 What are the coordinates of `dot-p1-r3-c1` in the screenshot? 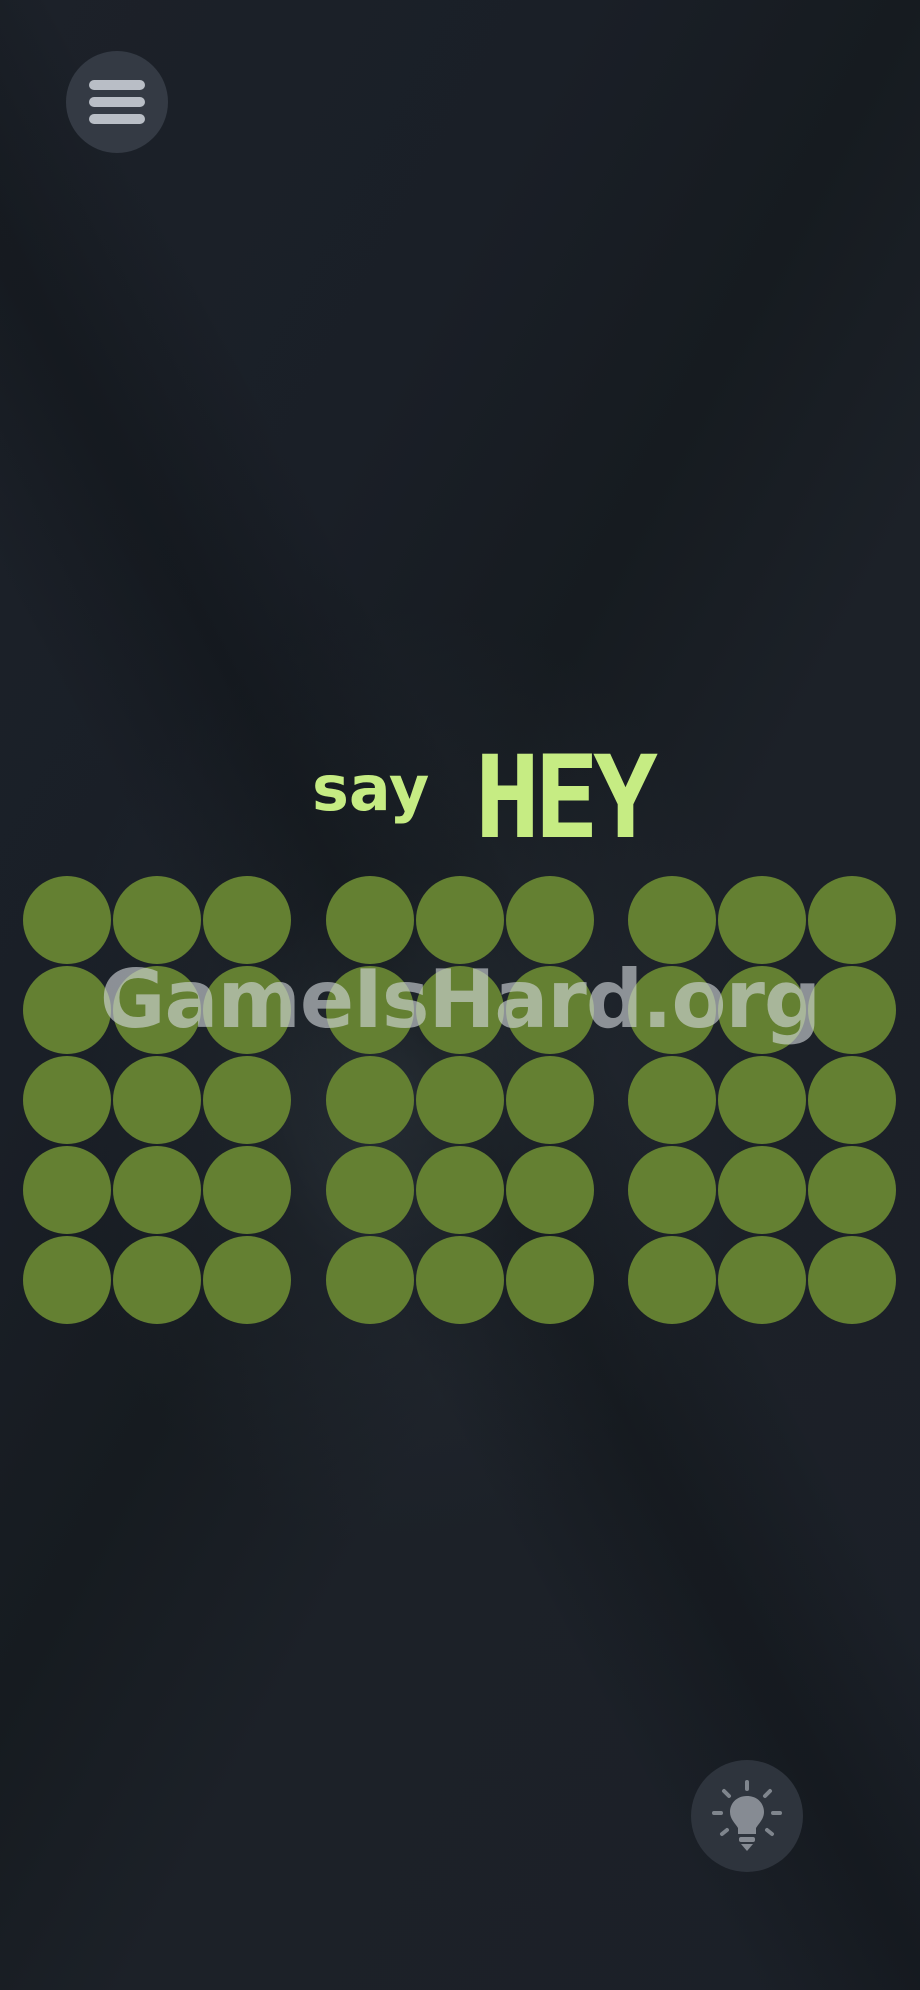 It's located at (67, 1100).